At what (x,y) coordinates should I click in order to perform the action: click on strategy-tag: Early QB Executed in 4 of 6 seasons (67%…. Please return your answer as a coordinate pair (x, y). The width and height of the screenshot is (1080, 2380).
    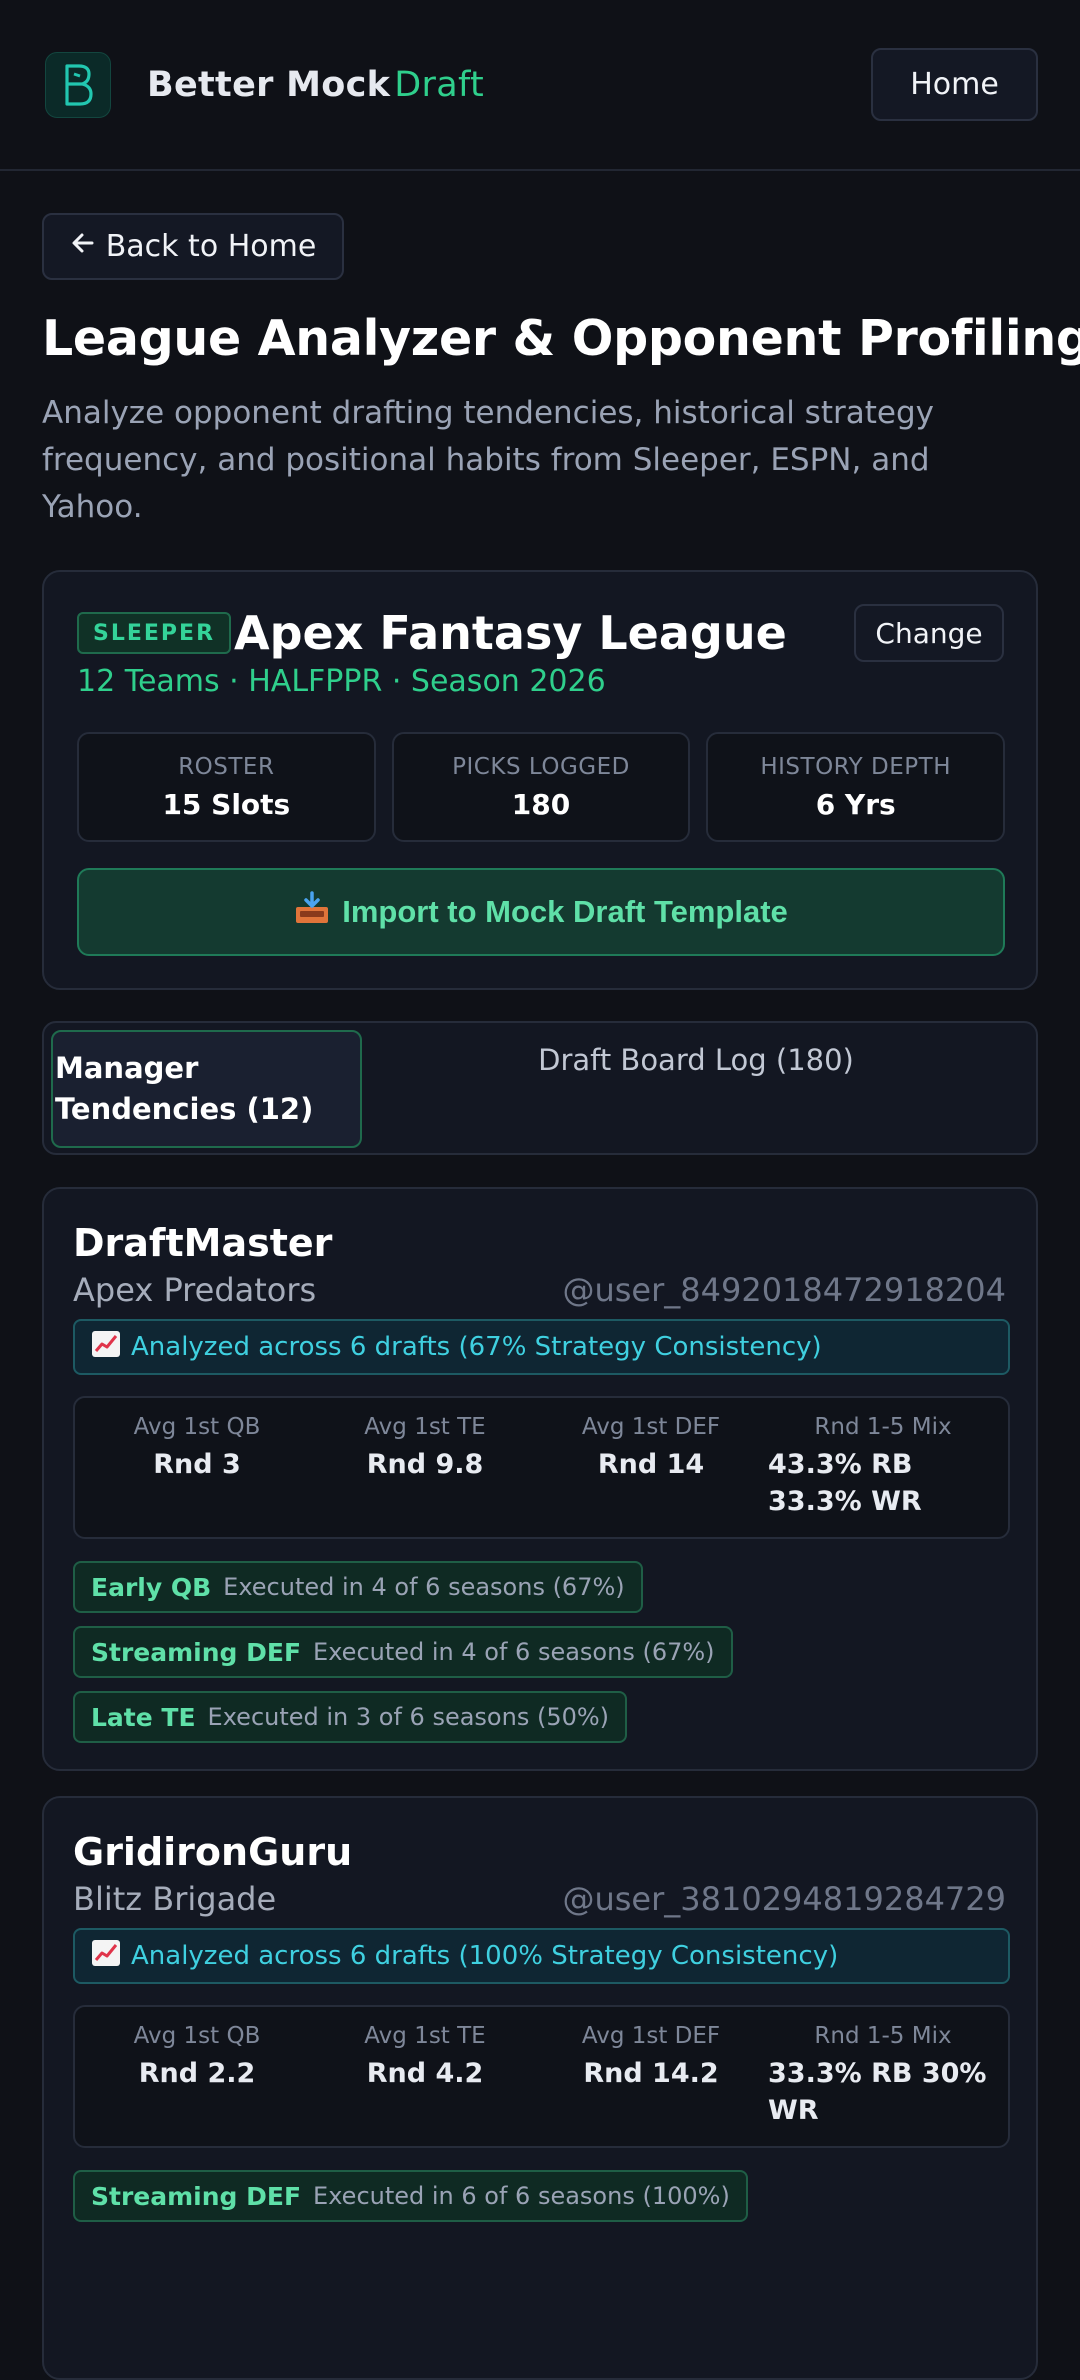
    Looking at the image, I should click on (358, 1587).